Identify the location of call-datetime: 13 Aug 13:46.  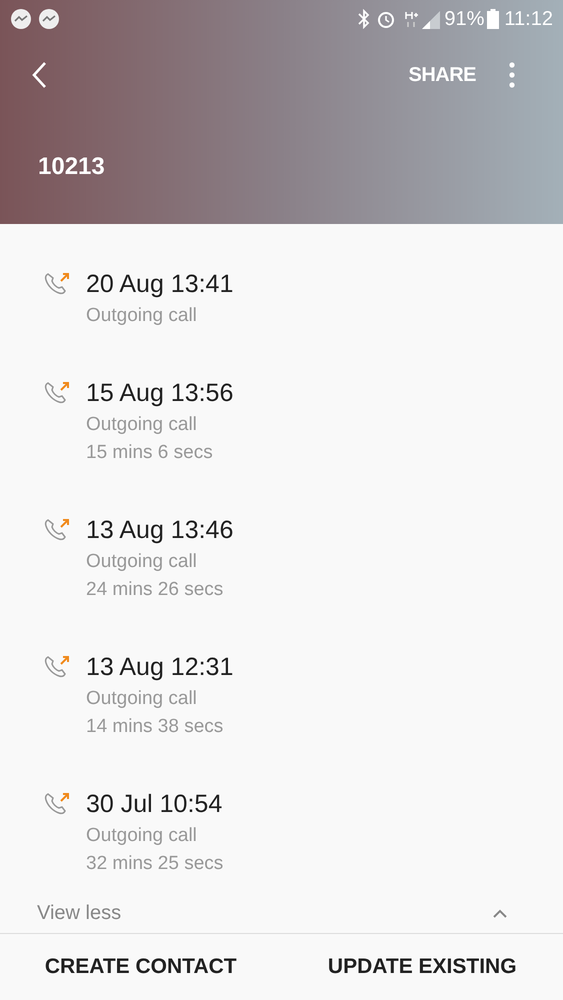
(160, 530).